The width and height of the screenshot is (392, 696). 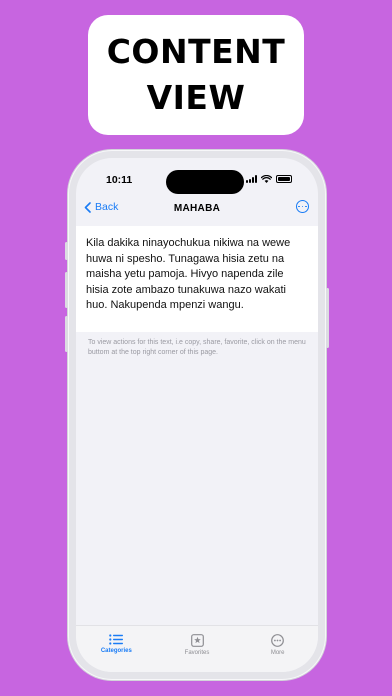 I want to click on battery-icon, so click(x=284, y=179).